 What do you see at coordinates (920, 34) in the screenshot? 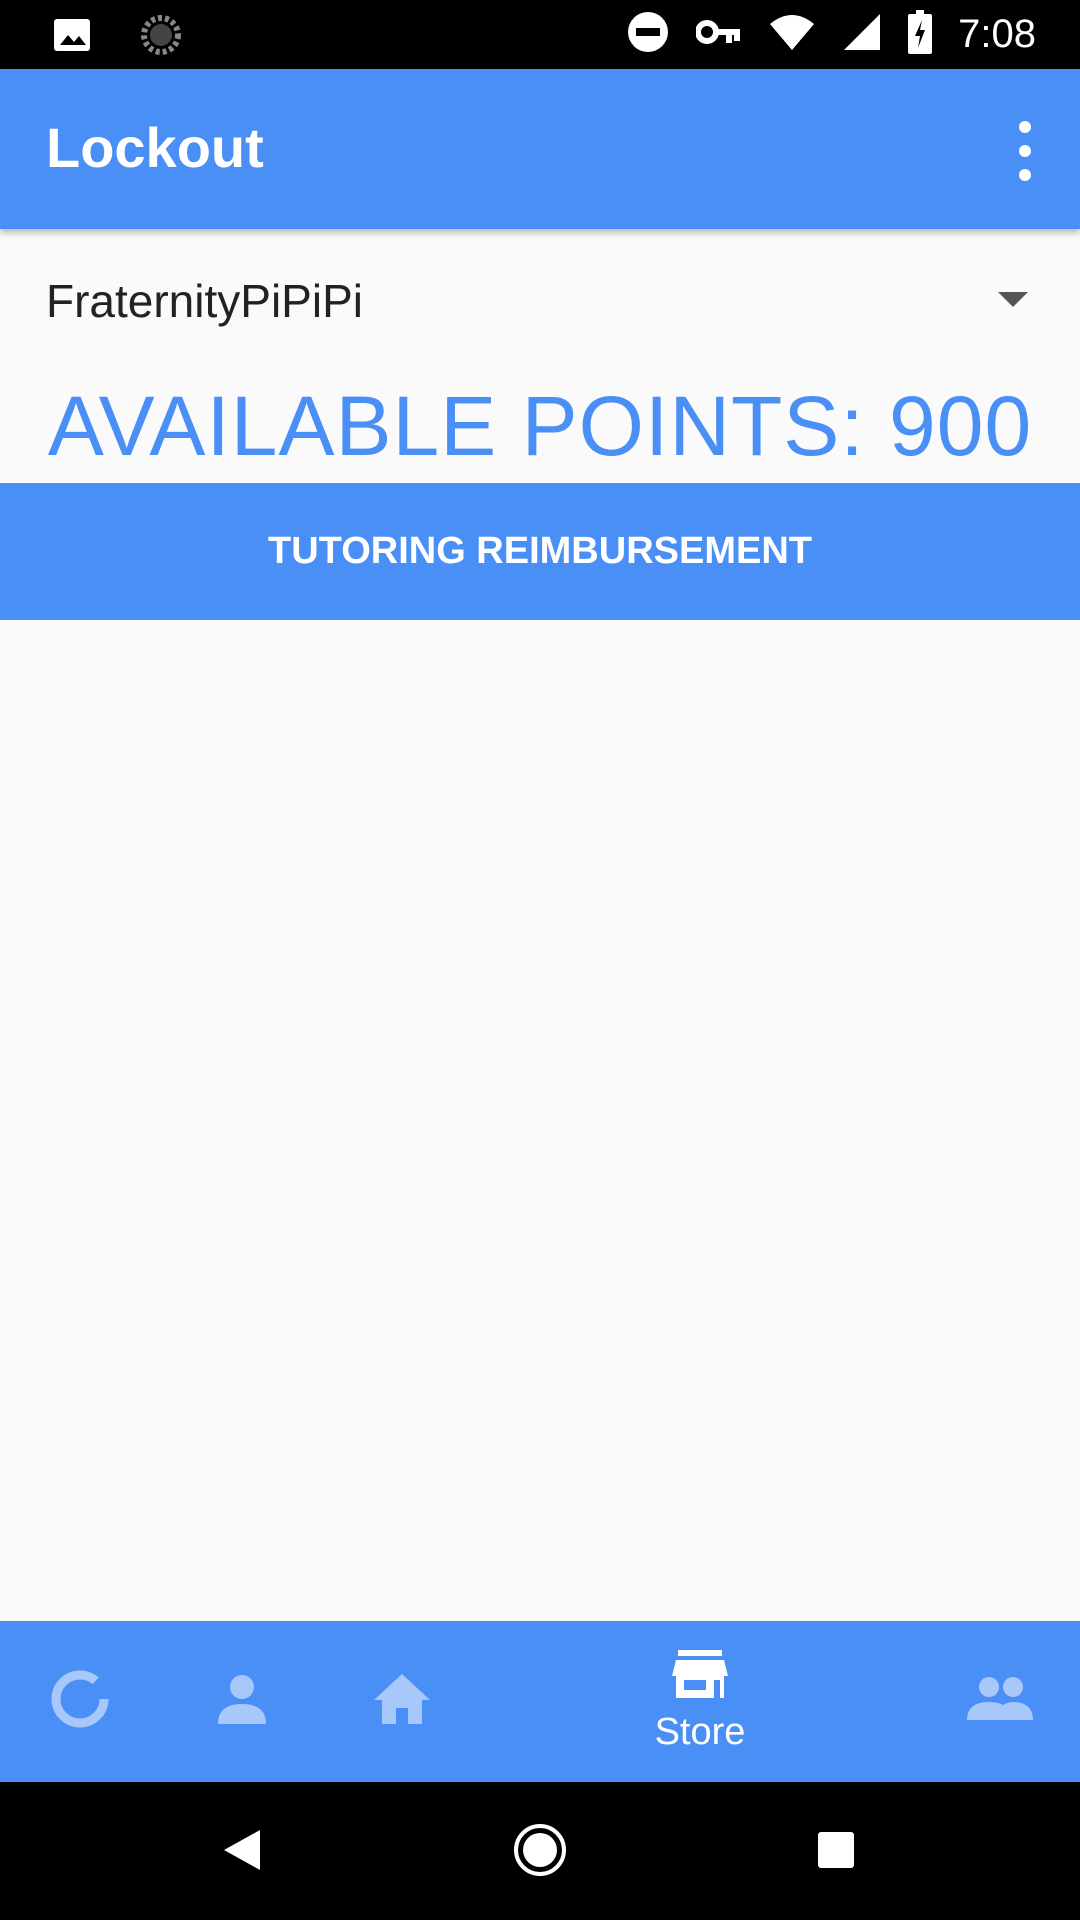
I see `battery-charging-icon` at bounding box center [920, 34].